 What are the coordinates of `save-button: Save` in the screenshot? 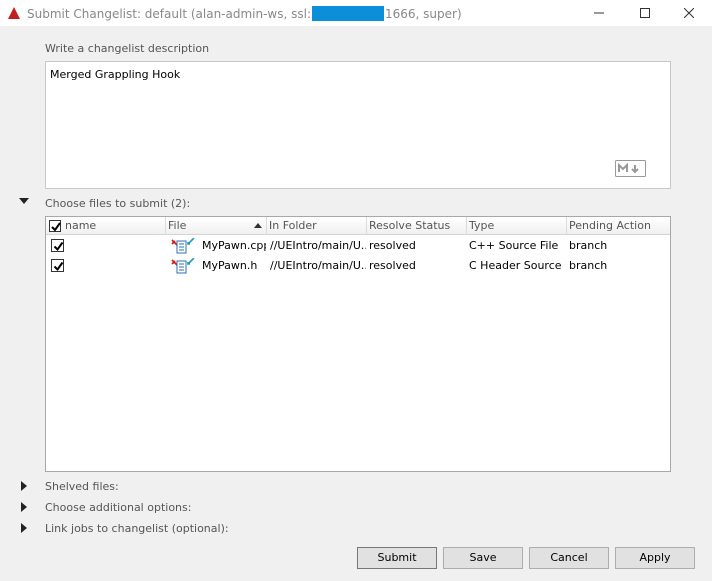 It's located at (483, 558).